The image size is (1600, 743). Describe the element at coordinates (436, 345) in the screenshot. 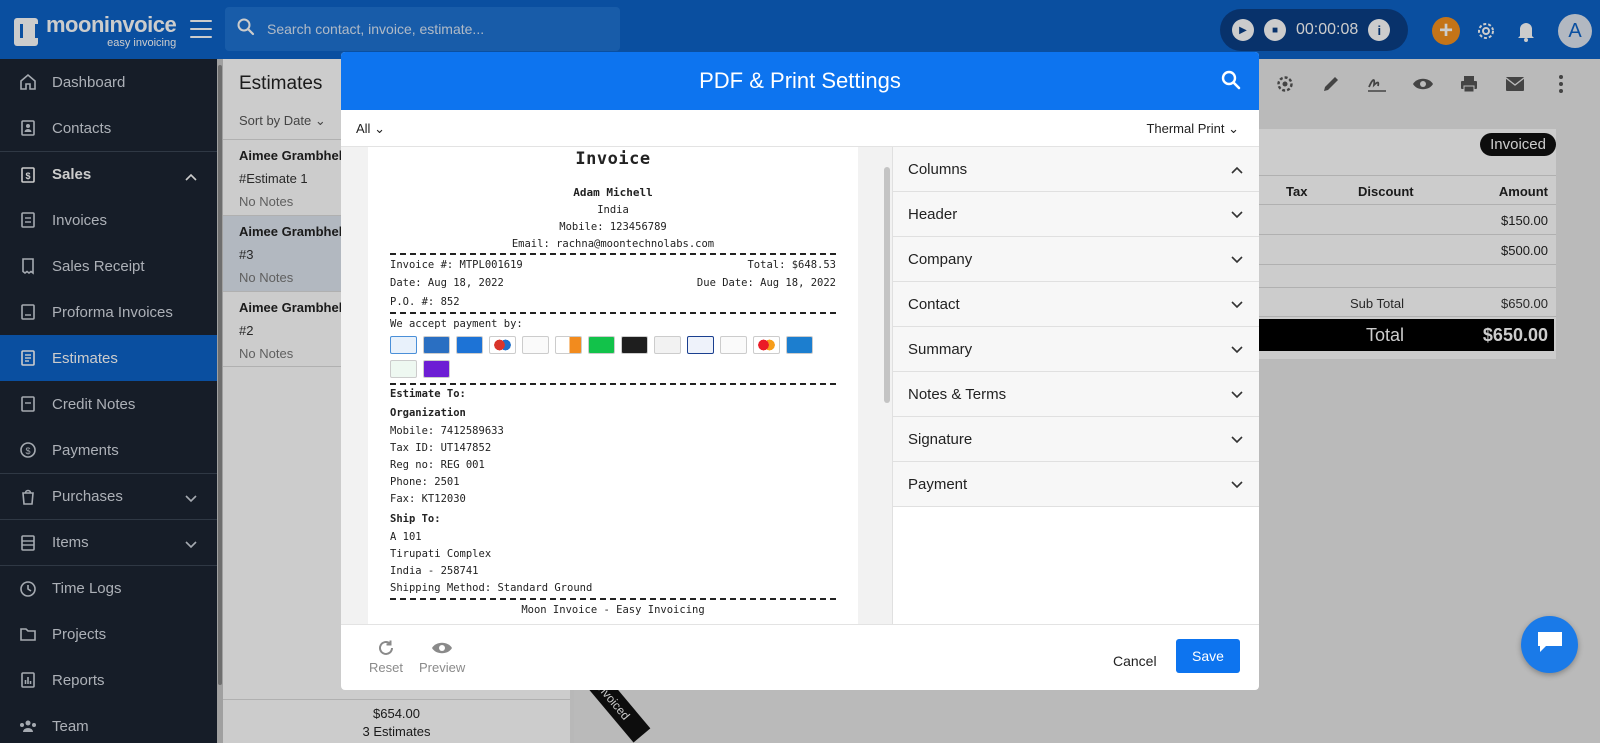

I see `american-express-logo` at that location.